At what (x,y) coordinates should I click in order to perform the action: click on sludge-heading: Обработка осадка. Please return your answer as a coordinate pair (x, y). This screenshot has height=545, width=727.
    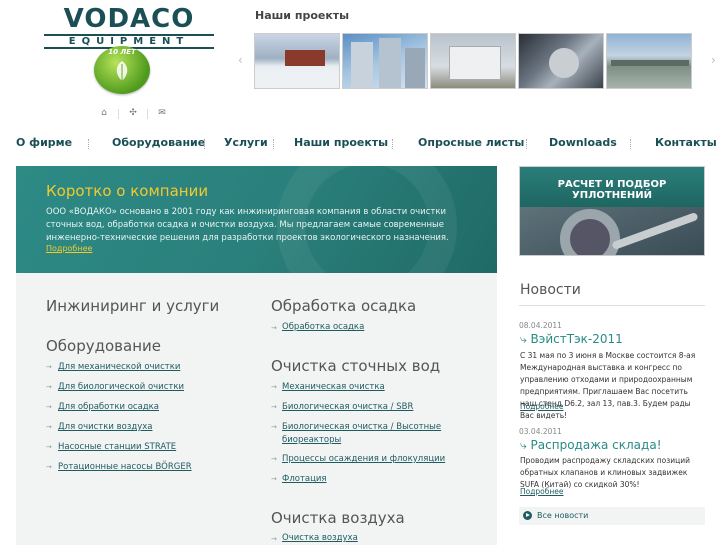
    Looking at the image, I should click on (343, 306).